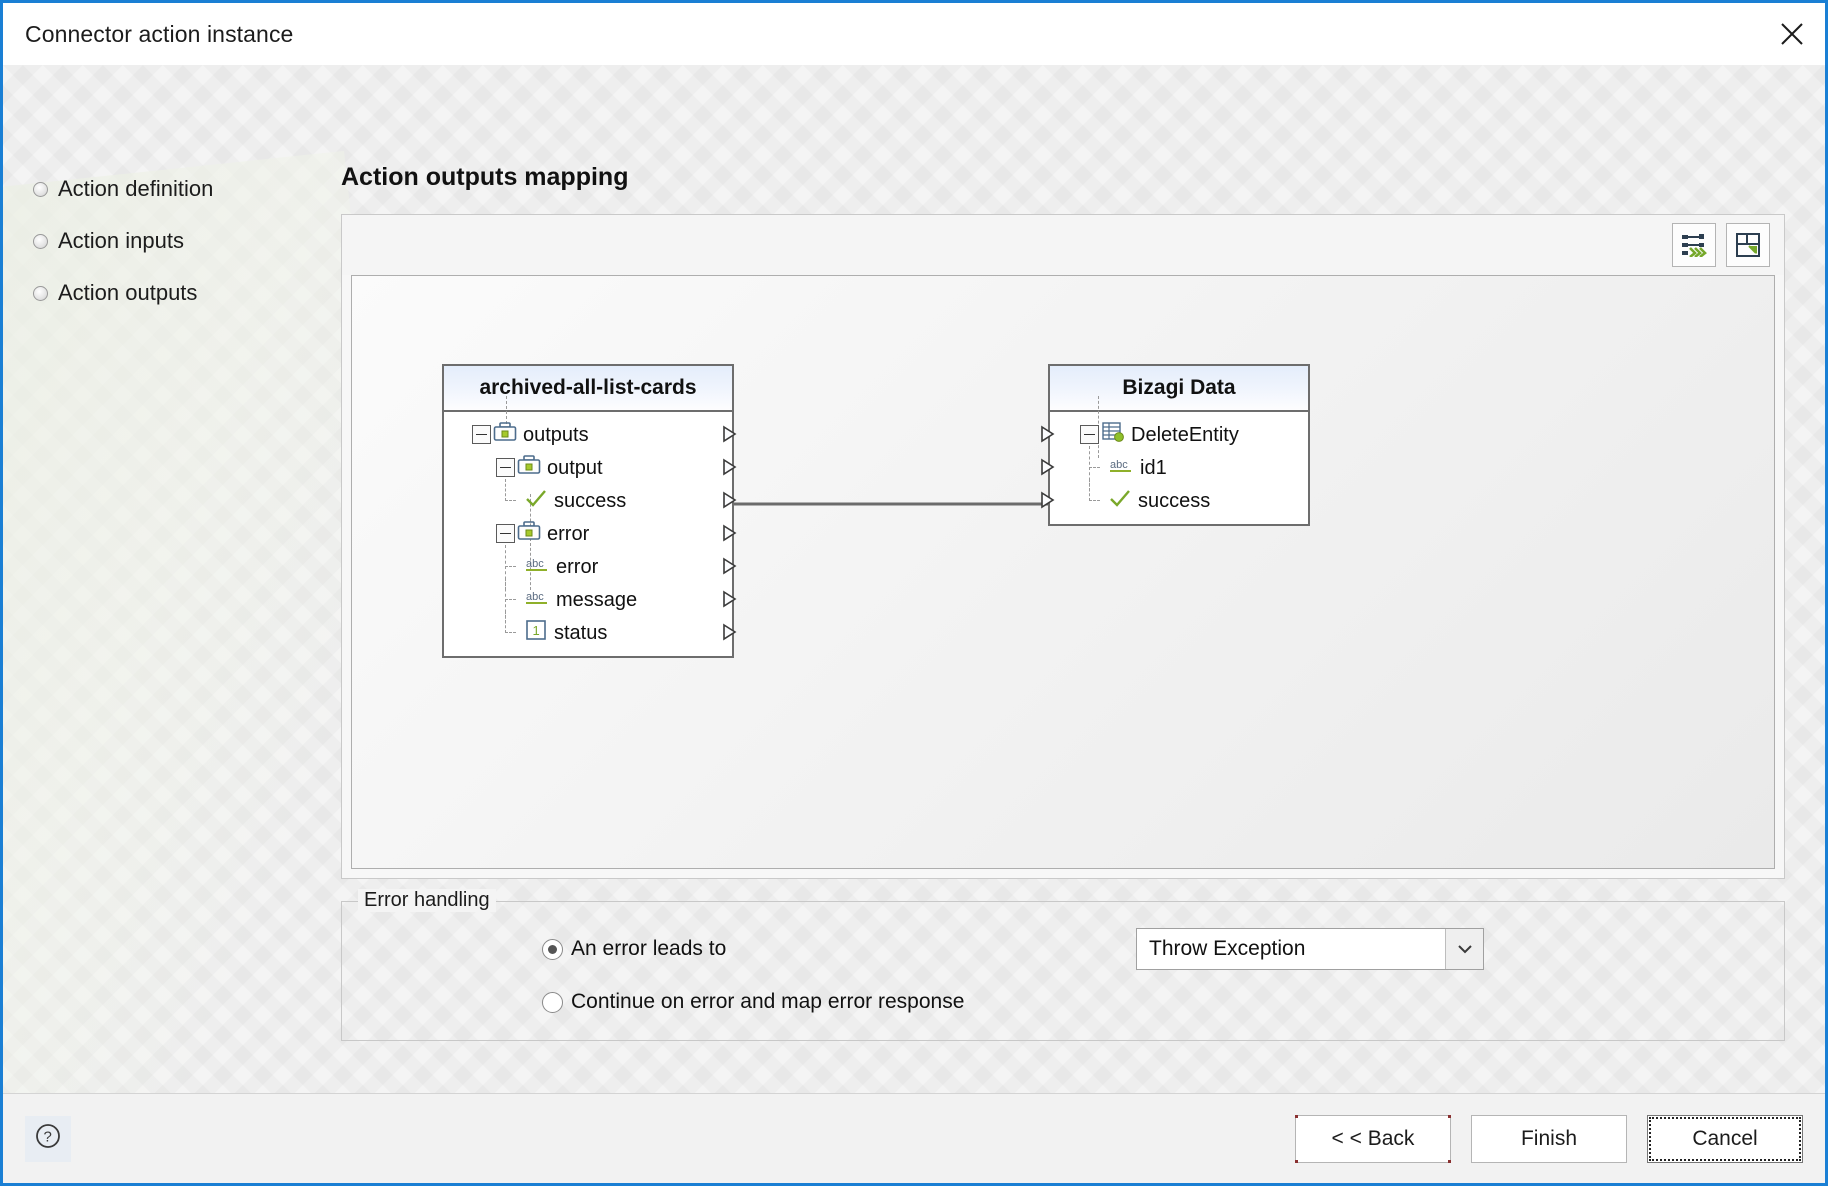 The width and height of the screenshot is (1828, 1186). I want to click on auto-map-icon, so click(1694, 245).